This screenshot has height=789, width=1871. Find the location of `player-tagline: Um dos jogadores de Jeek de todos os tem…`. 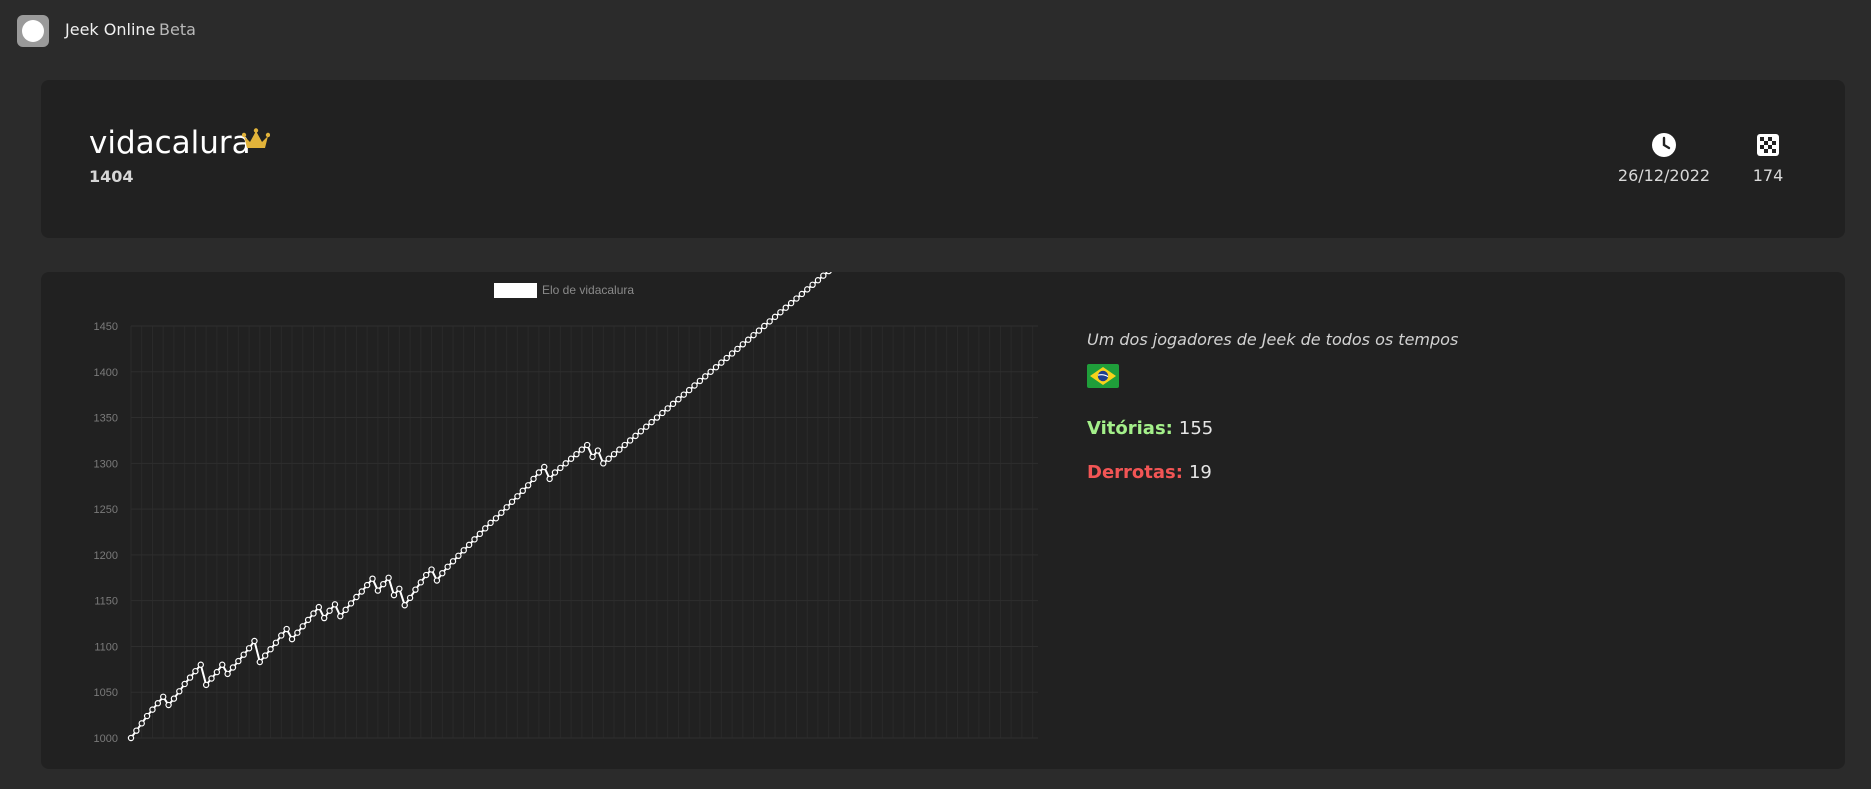

player-tagline: Um dos jogadores de Jeek de todos os tem… is located at coordinates (1273, 339).